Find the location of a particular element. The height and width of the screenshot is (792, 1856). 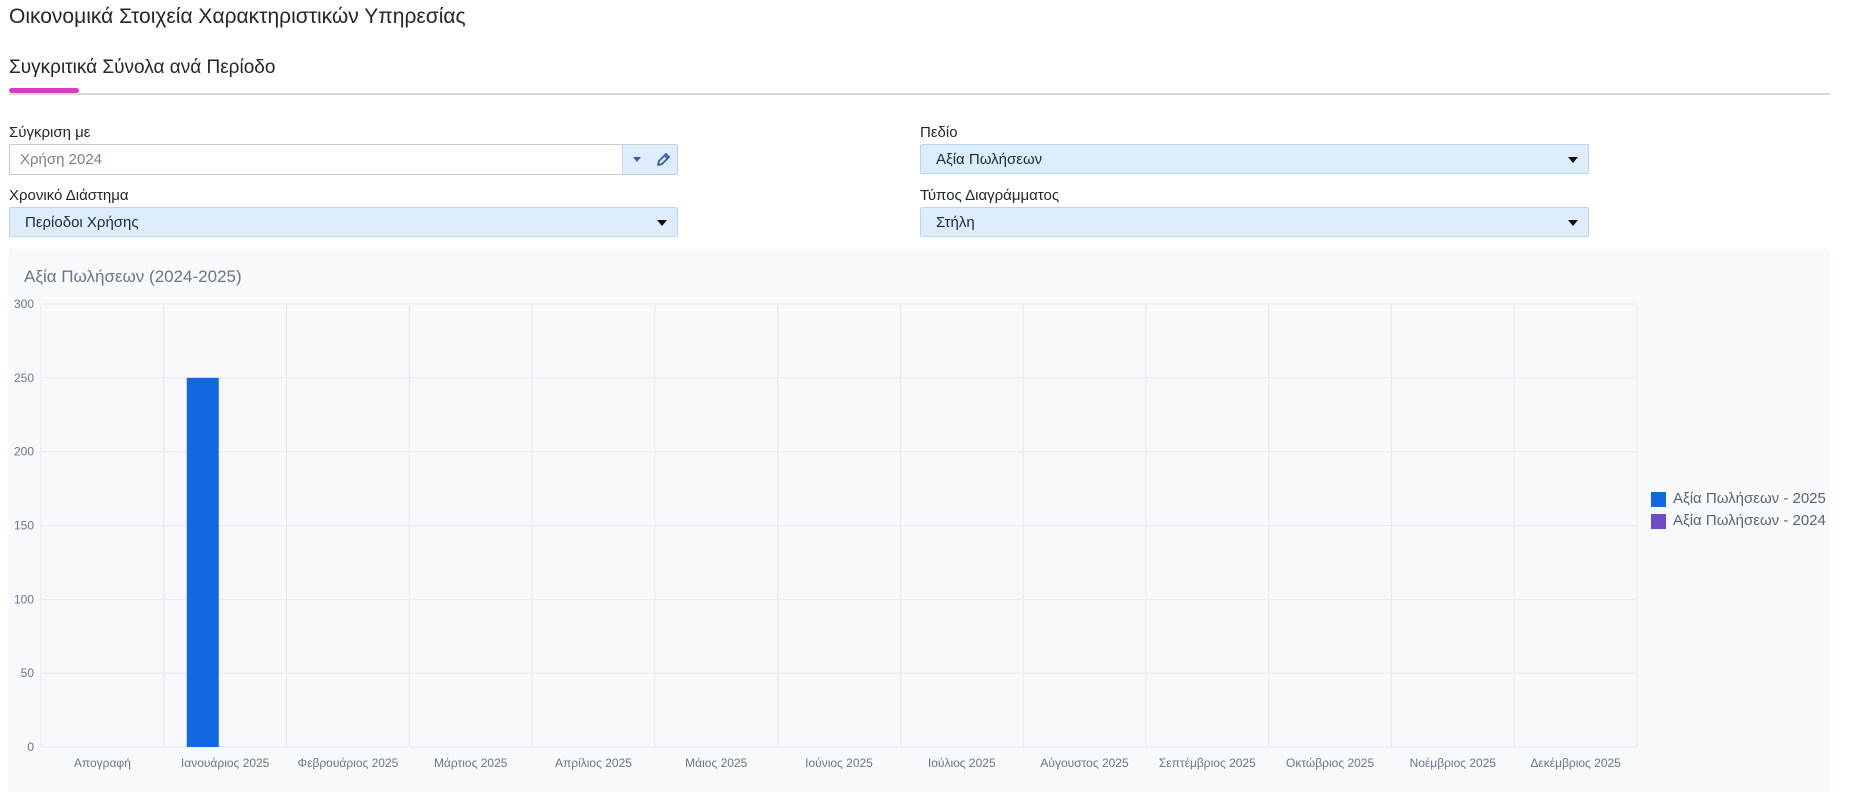

x-tick-label: Μάιος 2025 is located at coordinates (716, 763).